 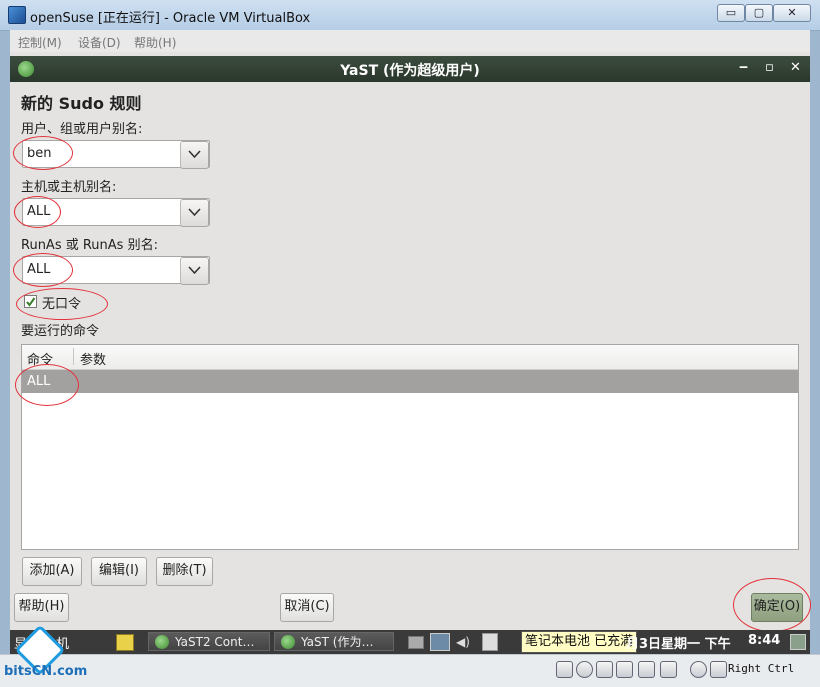 What do you see at coordinates (41, 607) in the screenshot?
I see `help-button: 帮助(H)` at bounding box center [41, 607].